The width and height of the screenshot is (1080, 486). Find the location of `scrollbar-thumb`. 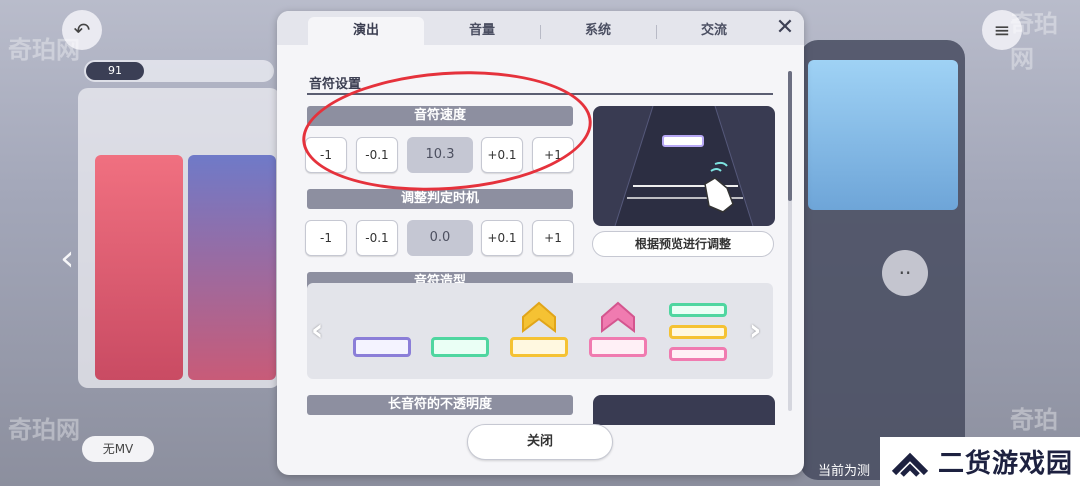

scrollbar-thumb is located at coordinates (790, 136).